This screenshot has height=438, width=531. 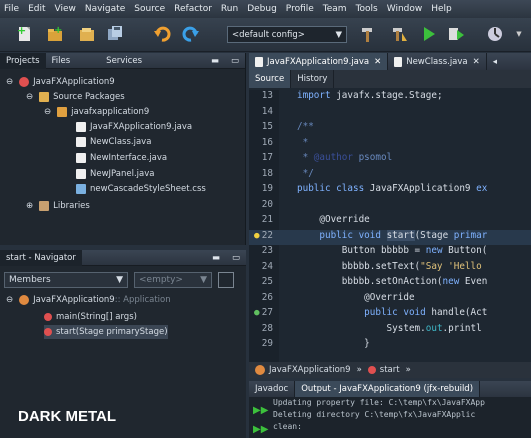 What do you see at coordinates (88, 300) in the screenshot?
I see `nav-class-root: ⊖ JavaFXApplication9 :: Application` at bounding box center [88, 300].